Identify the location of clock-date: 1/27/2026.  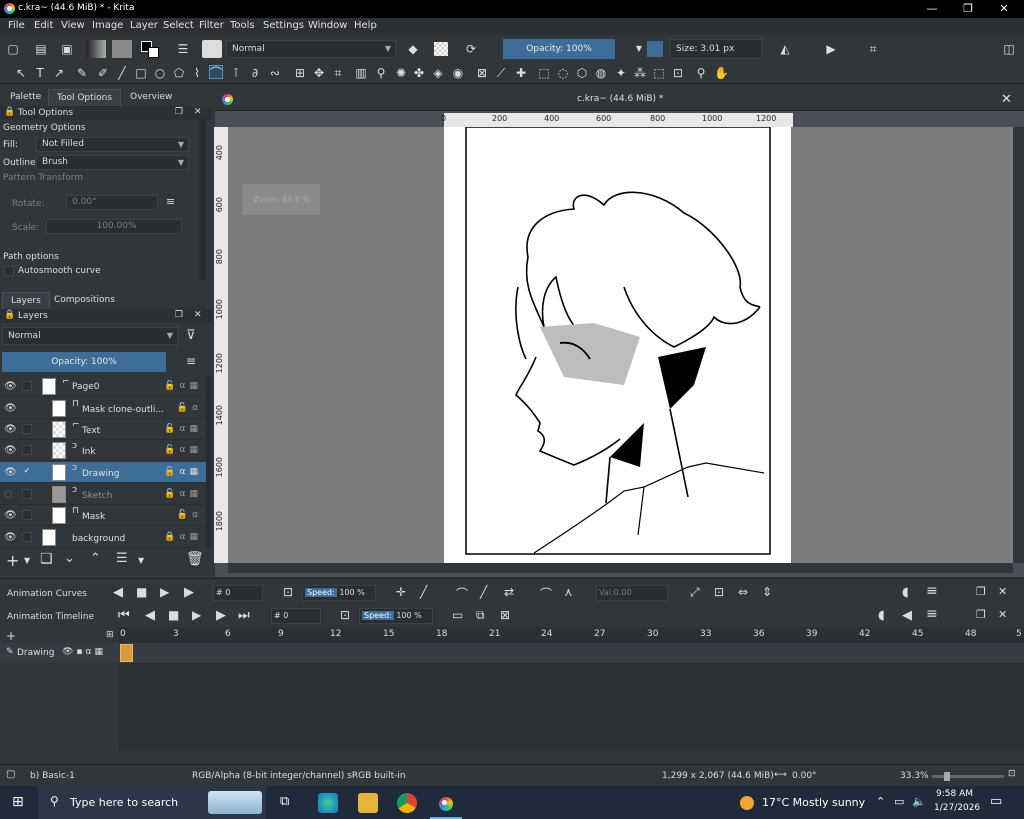
(957, 808).